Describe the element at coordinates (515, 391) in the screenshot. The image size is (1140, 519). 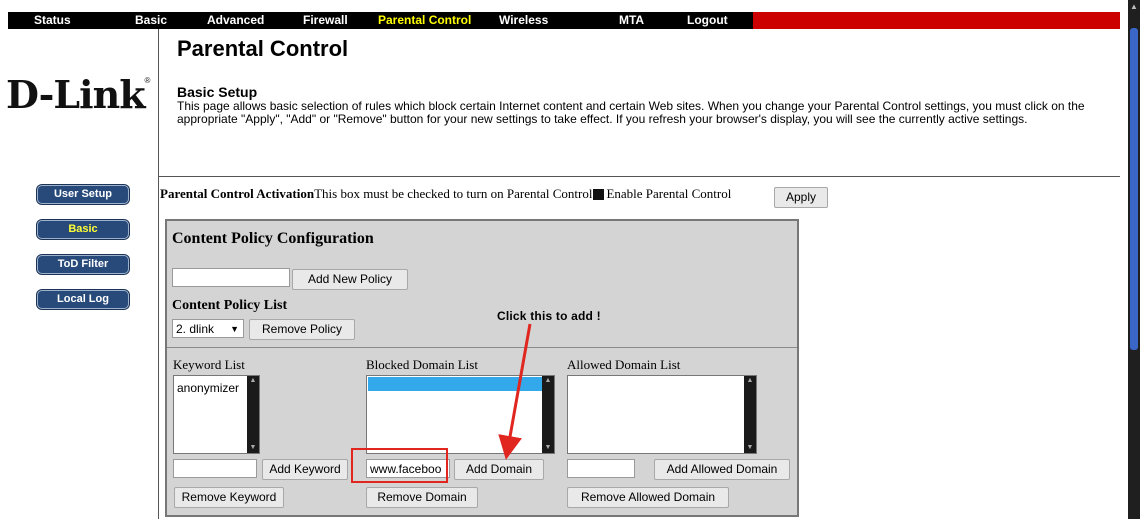
I see `annotation-arrow-icon` at that location.